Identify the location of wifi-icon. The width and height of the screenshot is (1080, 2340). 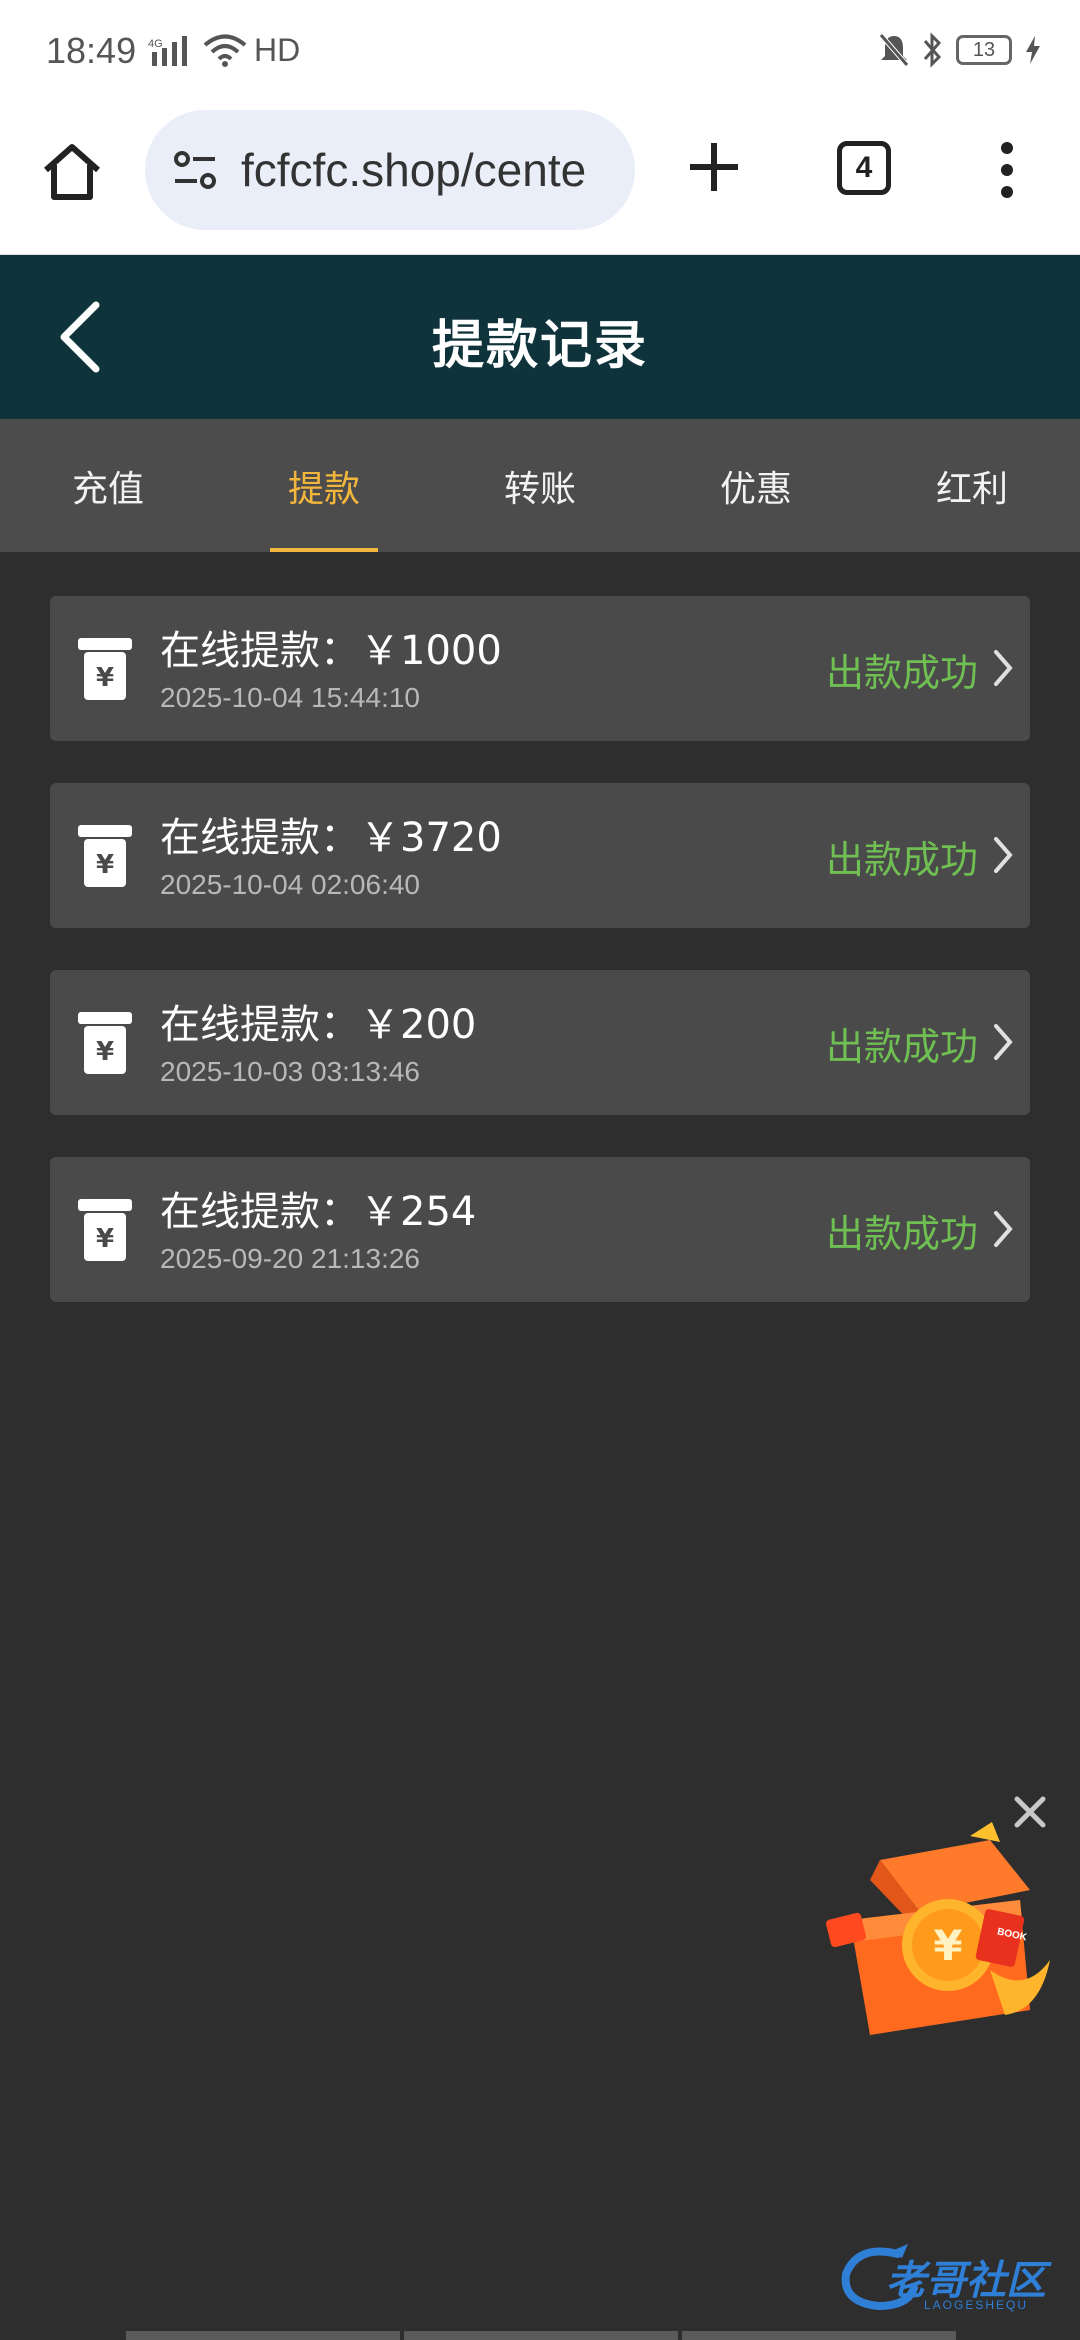
(225, 50).